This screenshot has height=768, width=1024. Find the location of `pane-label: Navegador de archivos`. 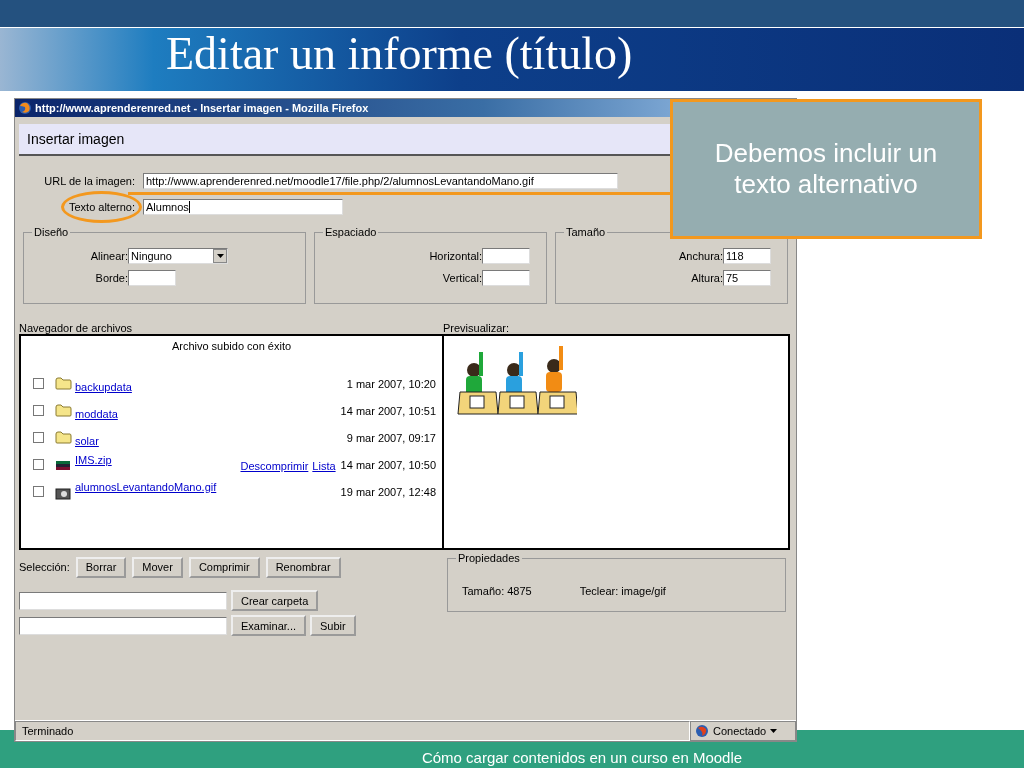

pane-label: Navegador de archivos is located at coordinates (76, 328).